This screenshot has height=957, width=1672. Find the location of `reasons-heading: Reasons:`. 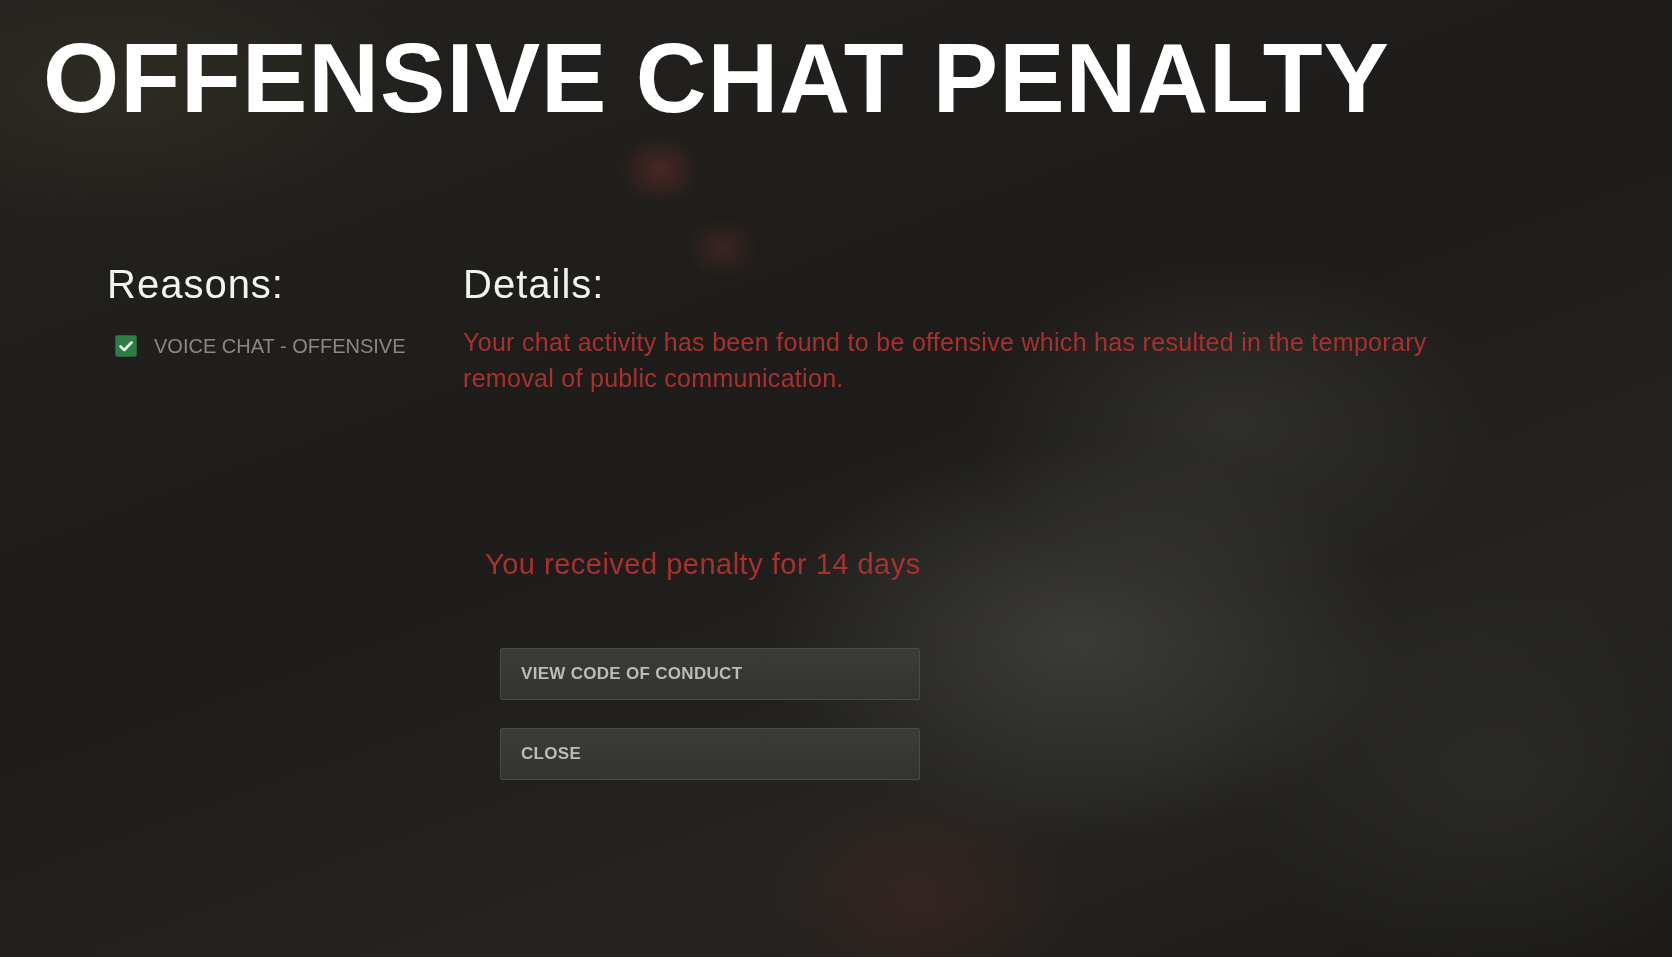

reasons-heading: Reasons: is located at coordinates (195, 284).